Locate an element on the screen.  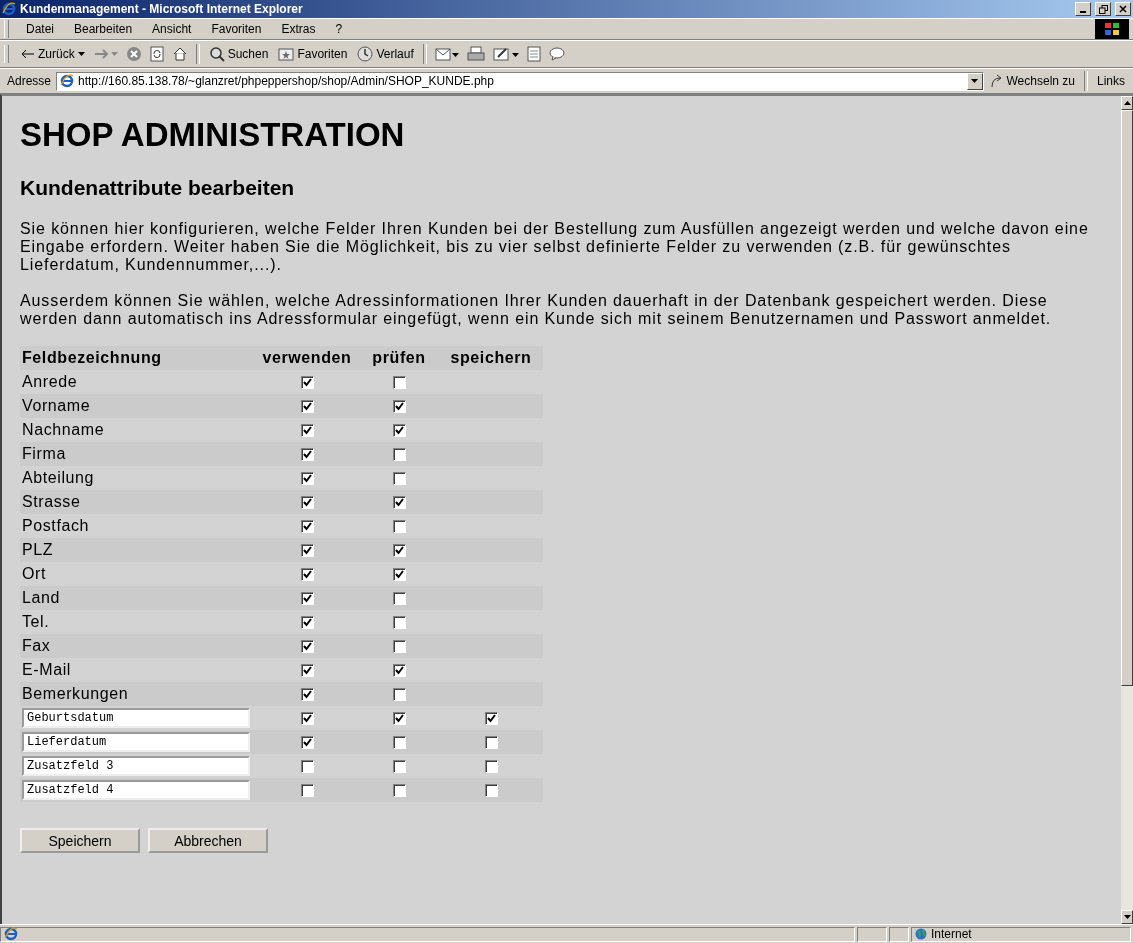
zone-label: Internet is located at coordinates (951, 934).